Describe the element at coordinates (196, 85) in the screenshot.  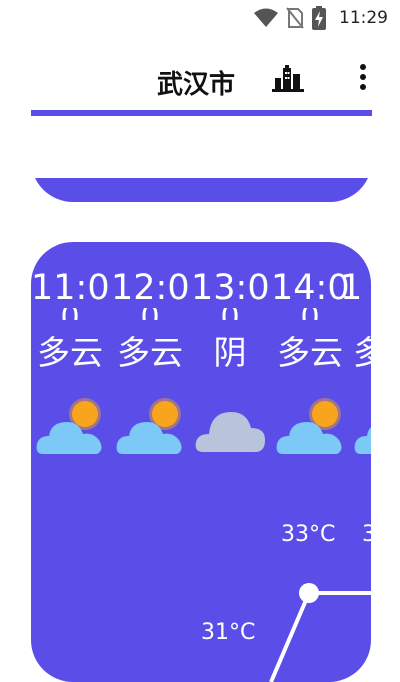
I see `page-title: 武汉市` at that location.